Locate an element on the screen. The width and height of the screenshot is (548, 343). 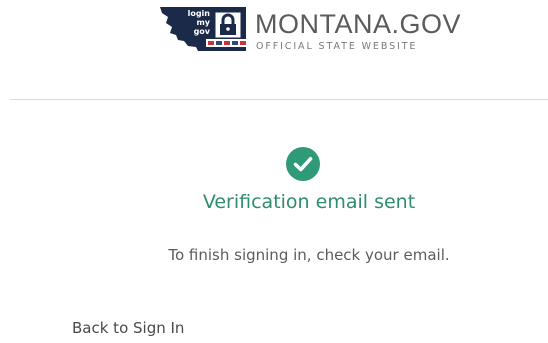
badge-line-my: my is located at coordinates (203, 22).